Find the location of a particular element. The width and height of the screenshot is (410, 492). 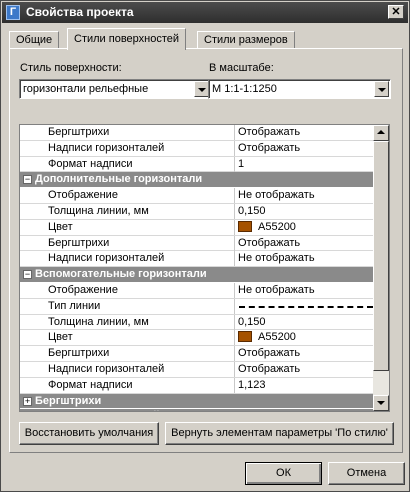

title-bar: Г Свойства проекта ✕ is located at coordinates (205, 12).